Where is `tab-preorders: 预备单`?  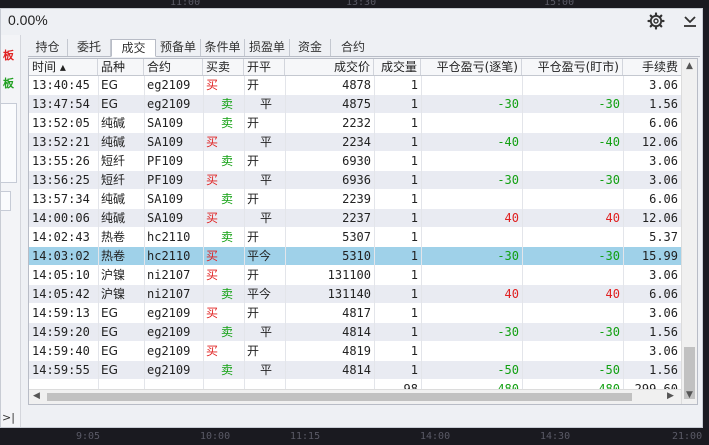
tab-preorders: 预备单 is located at coordinates (178, 47).